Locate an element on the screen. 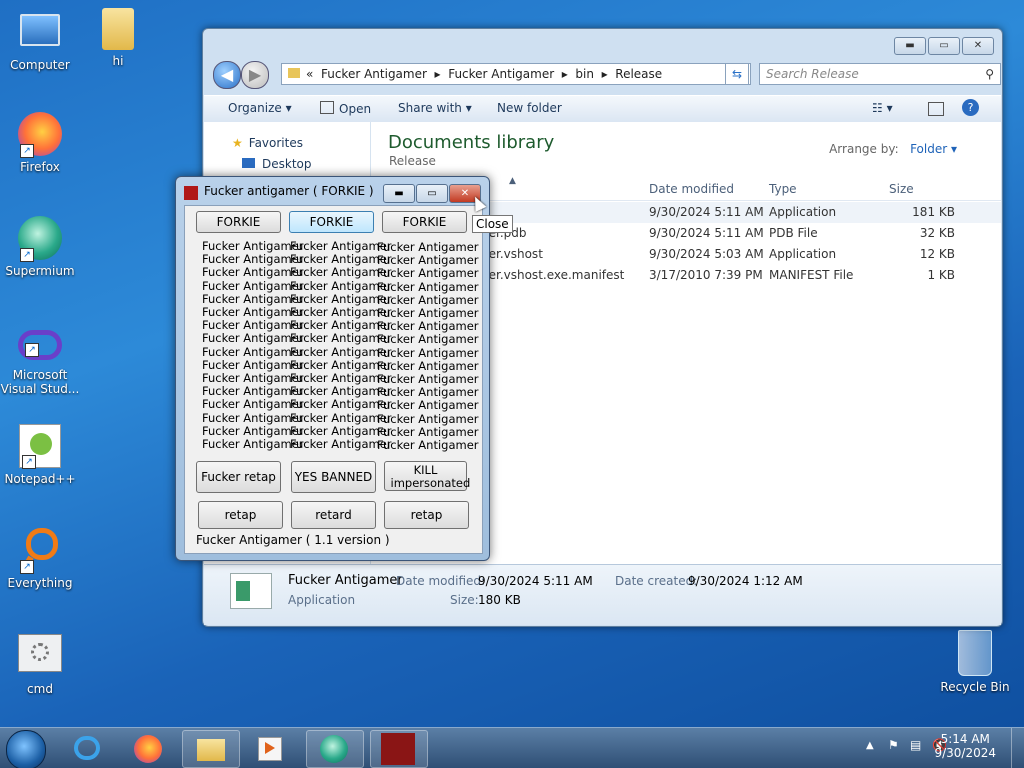  firefox-icon: ↗ is located at coordinates (40, 135).